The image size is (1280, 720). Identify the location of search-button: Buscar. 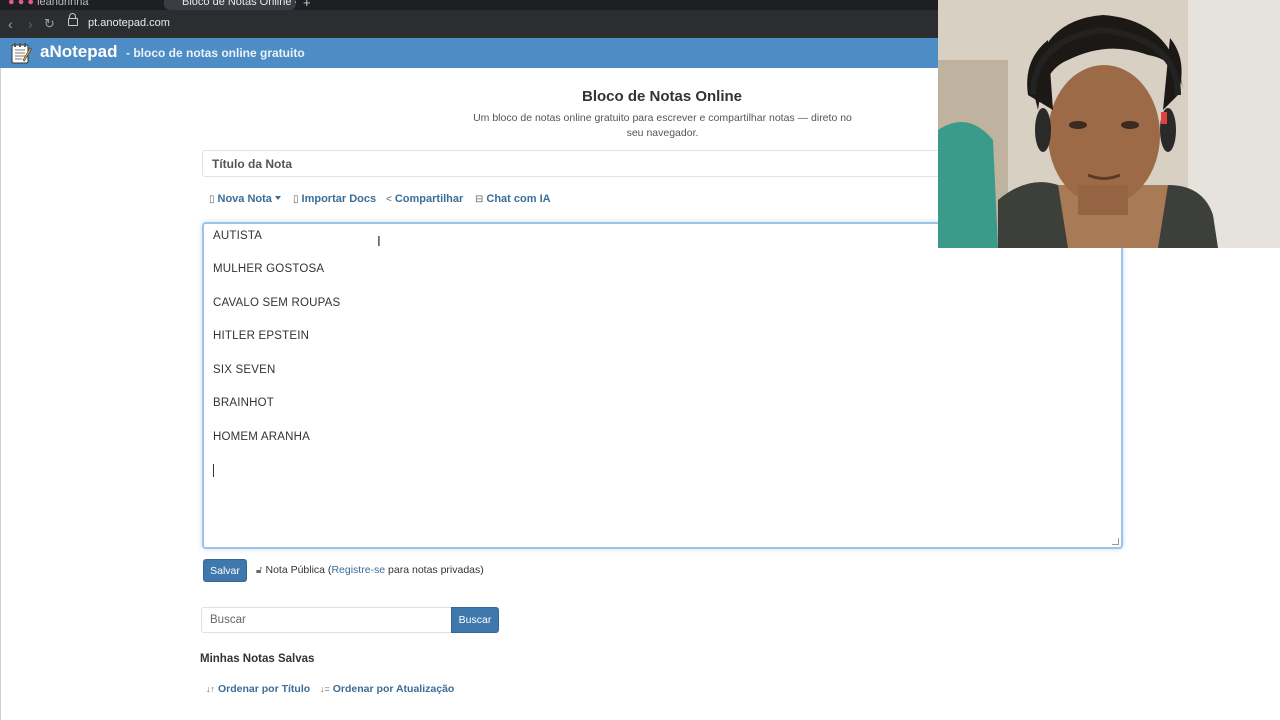
(475, 620).